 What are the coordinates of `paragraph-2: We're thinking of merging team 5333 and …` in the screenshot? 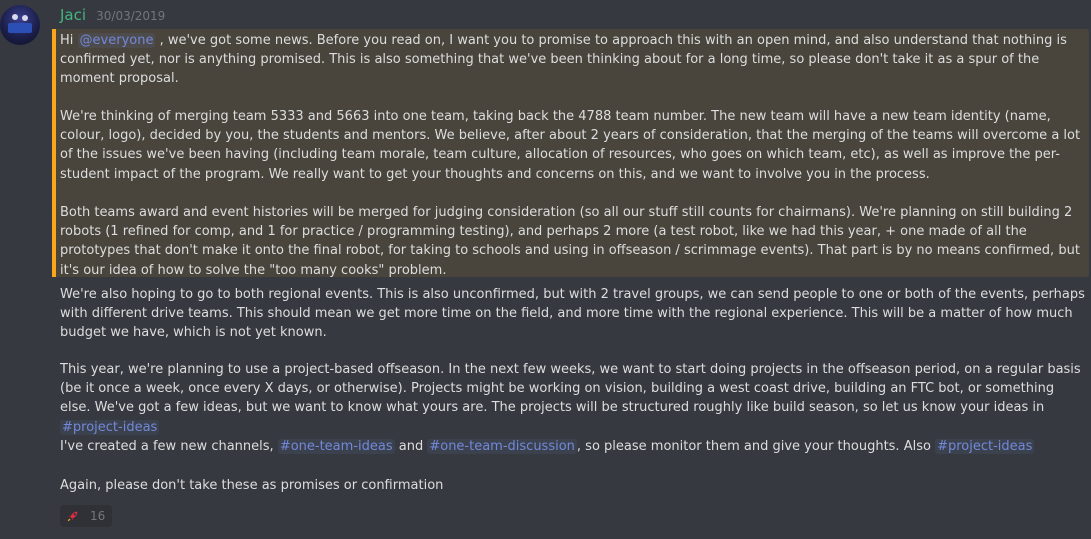 It's located at (570, 145).